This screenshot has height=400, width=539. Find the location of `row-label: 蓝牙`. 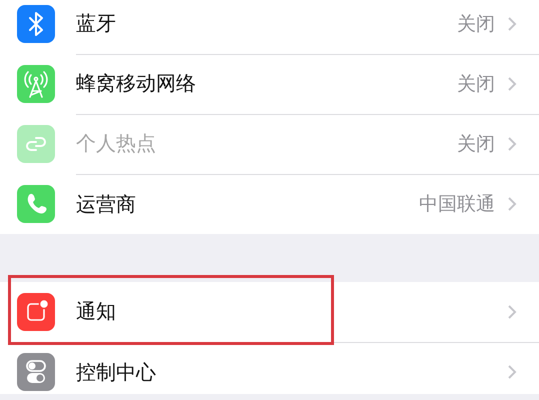

row-label: 蓝牙 is located at coordinates (260, 23).